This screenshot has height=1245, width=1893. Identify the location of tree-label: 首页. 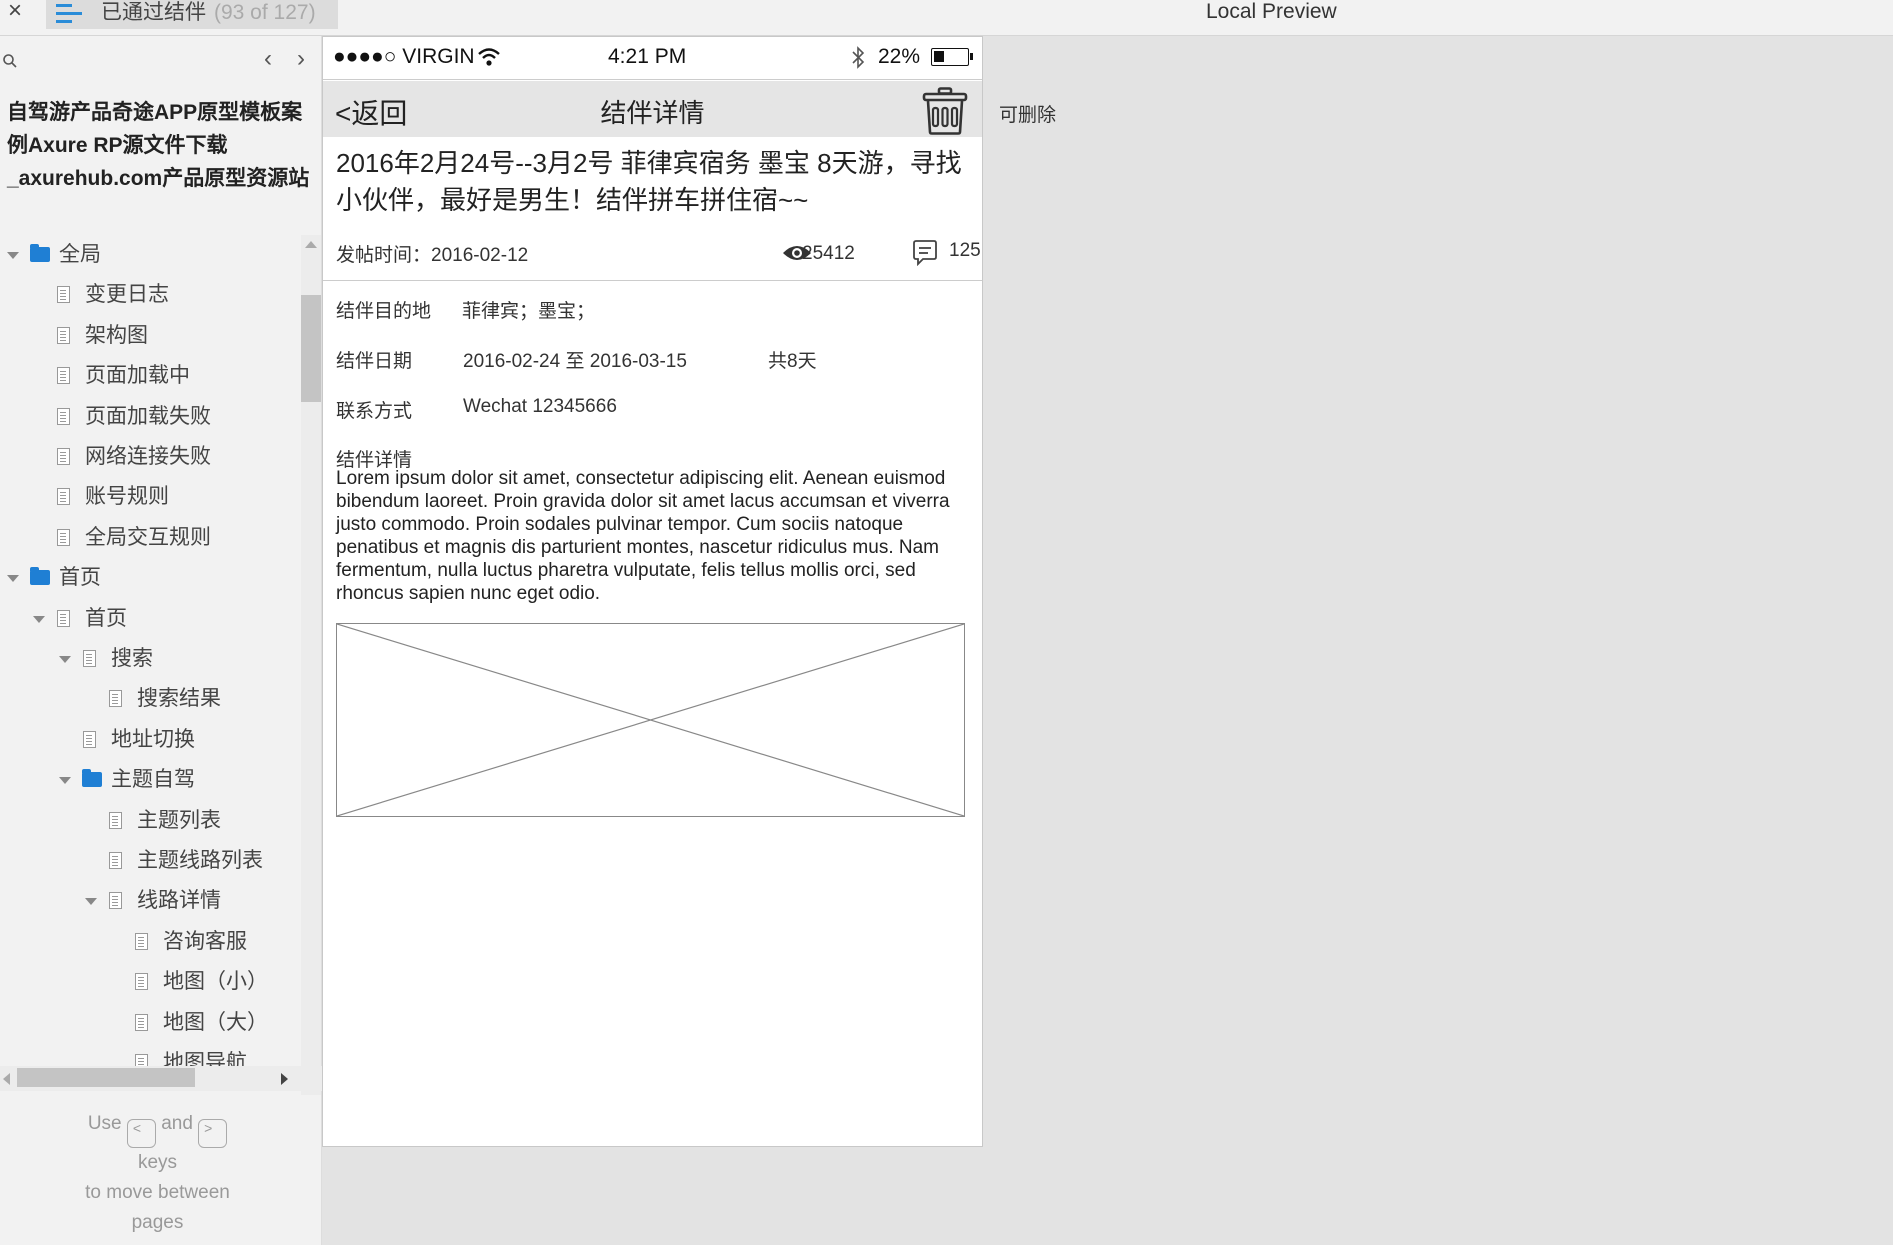
(106, 618).